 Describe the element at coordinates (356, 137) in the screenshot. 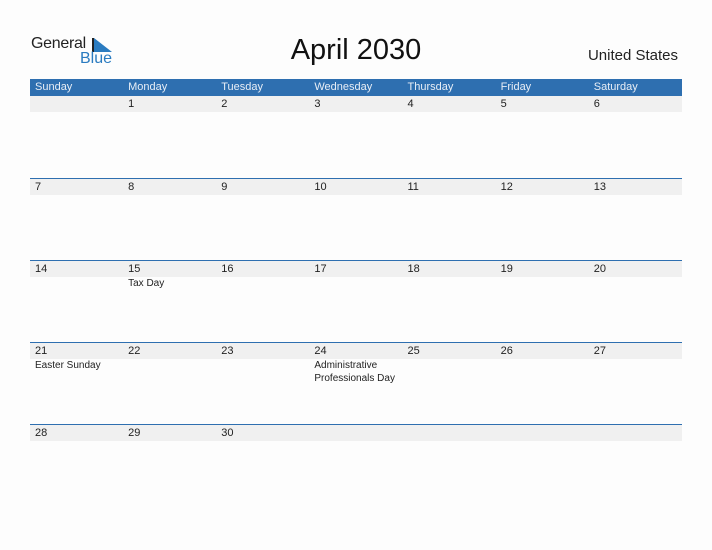

I see `week-row: 1 2 3 4 5 6` at that location.